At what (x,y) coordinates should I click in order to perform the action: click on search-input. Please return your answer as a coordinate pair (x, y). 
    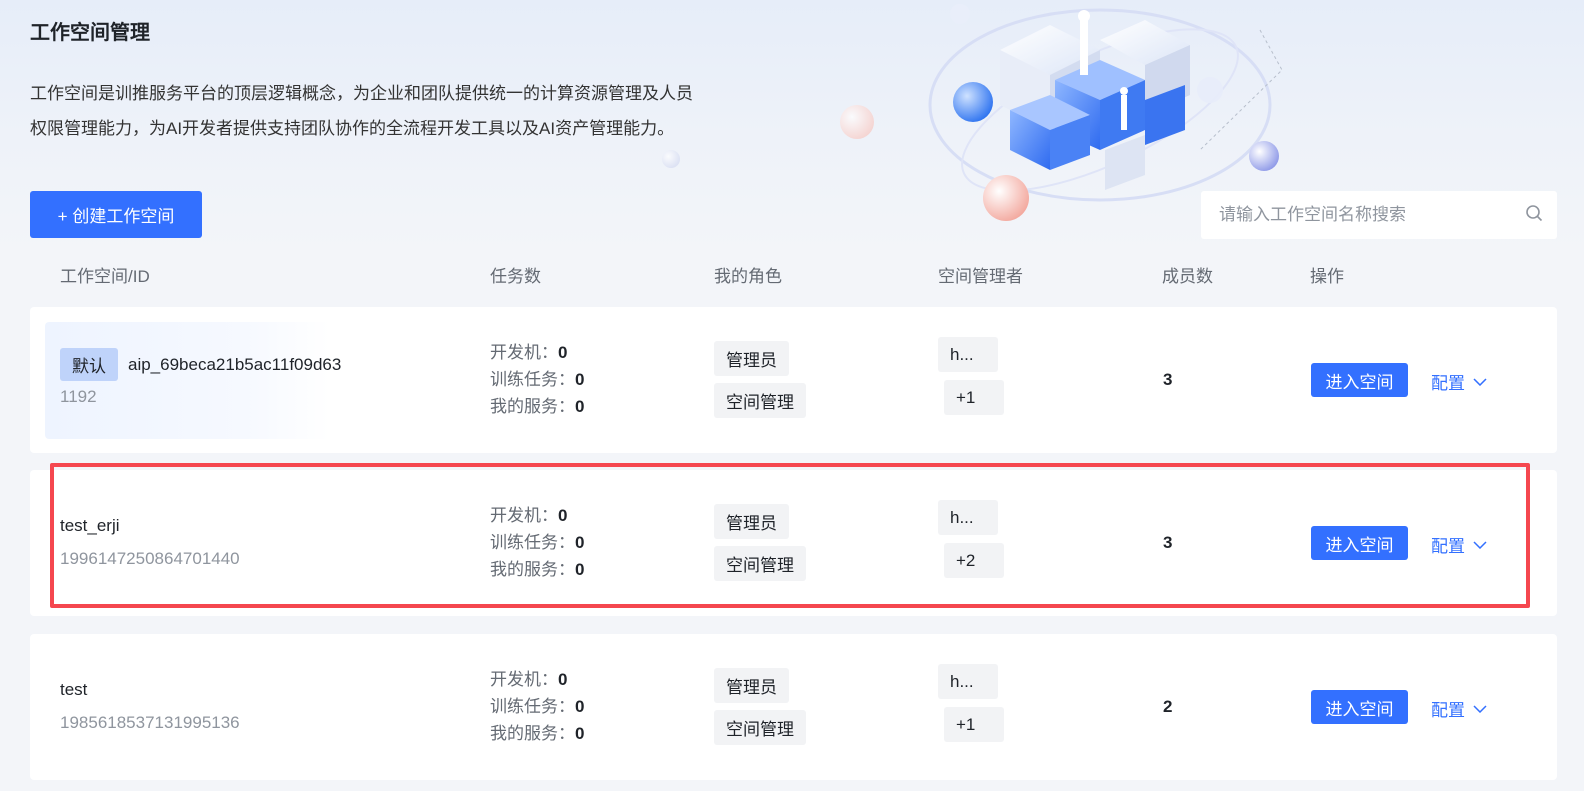
    Looking at the image, I should click on (1372, 215).